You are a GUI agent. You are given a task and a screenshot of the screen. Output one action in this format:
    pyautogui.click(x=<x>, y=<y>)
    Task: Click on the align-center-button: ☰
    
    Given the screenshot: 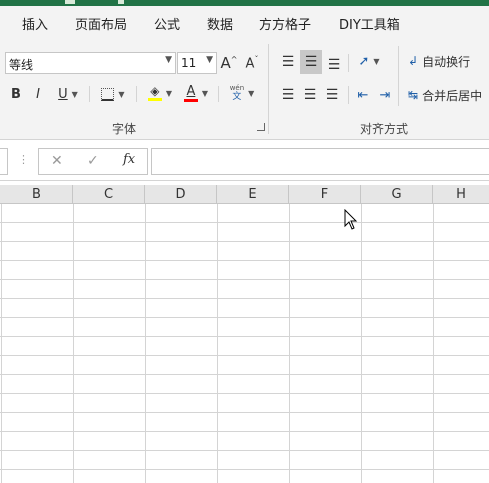 What is the action you would take?
    pyautogui.click(x=310, y=95)
    